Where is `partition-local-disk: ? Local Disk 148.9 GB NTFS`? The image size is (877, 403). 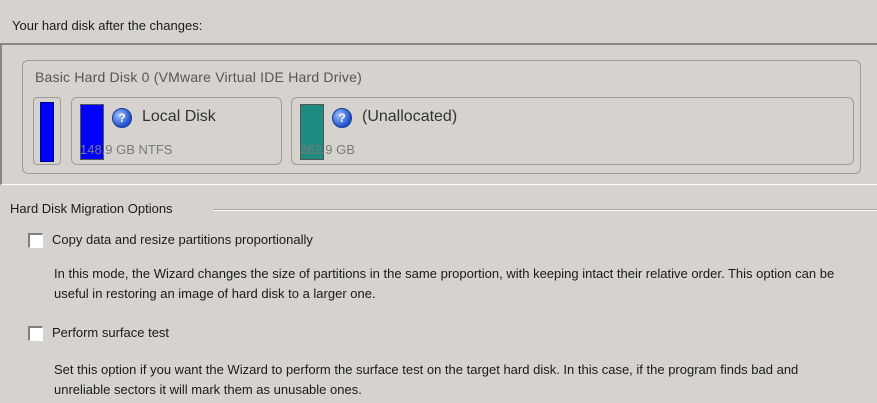
partition-local-disk: ? Local Disk 148.9 GB NTFS is located at coordinates (176, 131).